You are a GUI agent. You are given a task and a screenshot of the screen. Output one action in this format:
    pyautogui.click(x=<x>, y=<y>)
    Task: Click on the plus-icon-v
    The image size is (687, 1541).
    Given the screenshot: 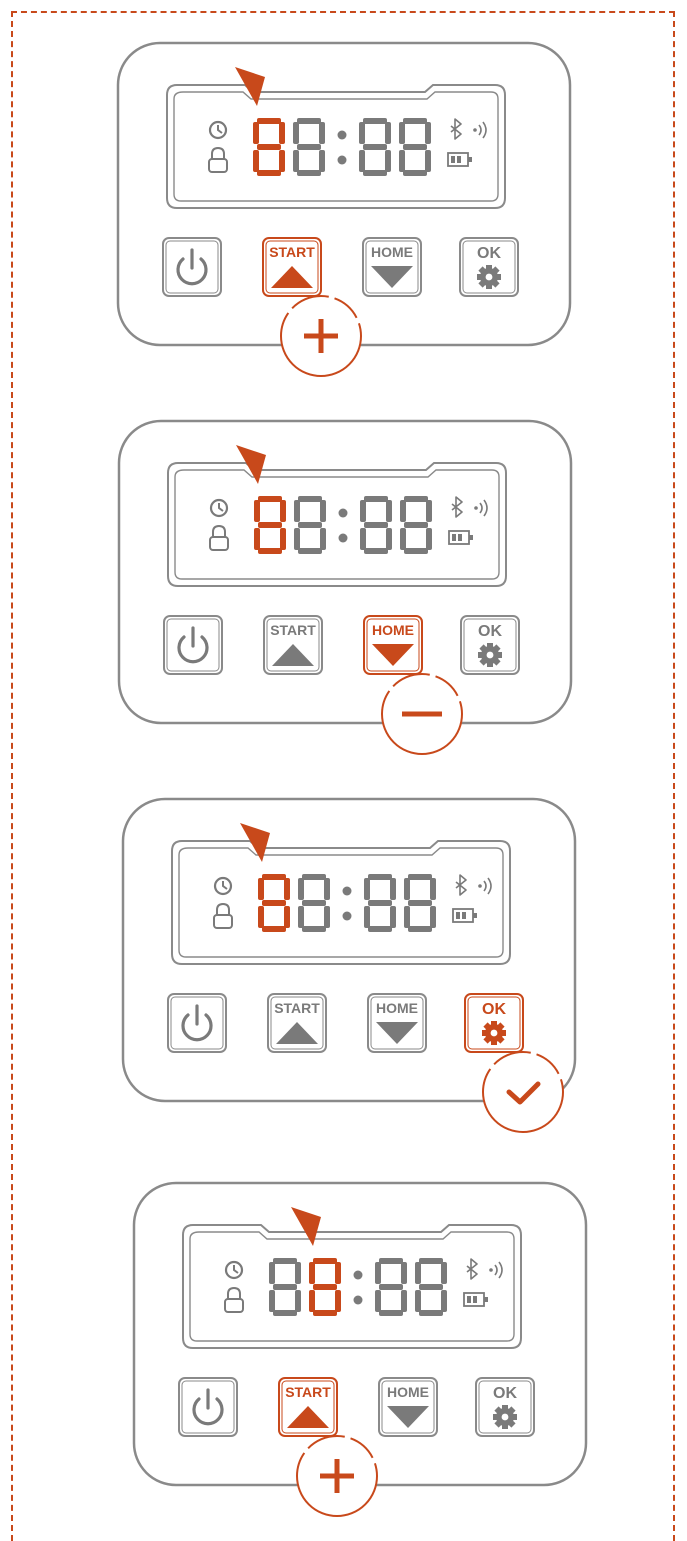 What is the action you would take?
    pyautogui.click(x=321, y=336)
    